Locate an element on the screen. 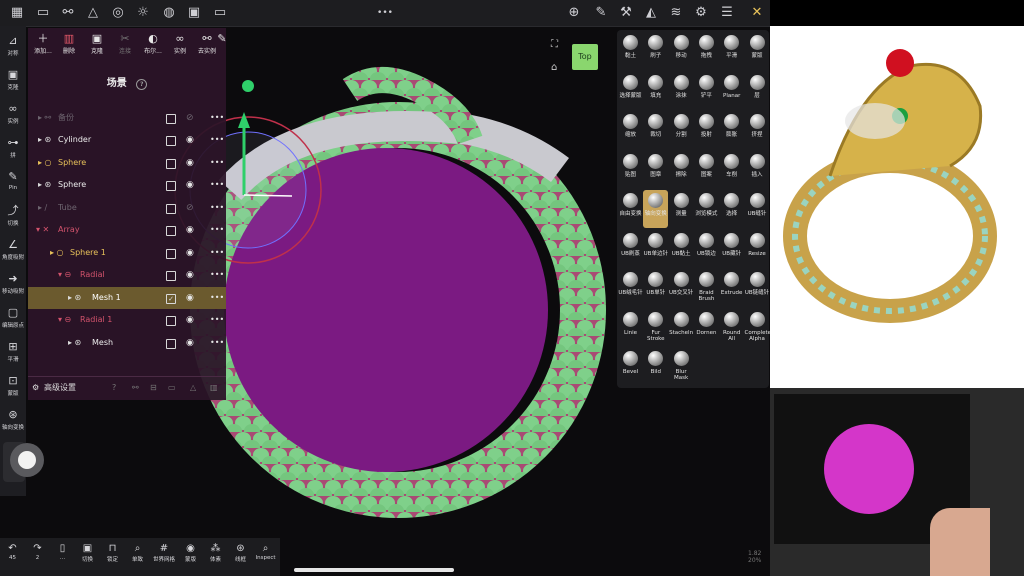 This screenshot has width=1024, height=576. brush-item: Bild is located at coordinates (655, 367).